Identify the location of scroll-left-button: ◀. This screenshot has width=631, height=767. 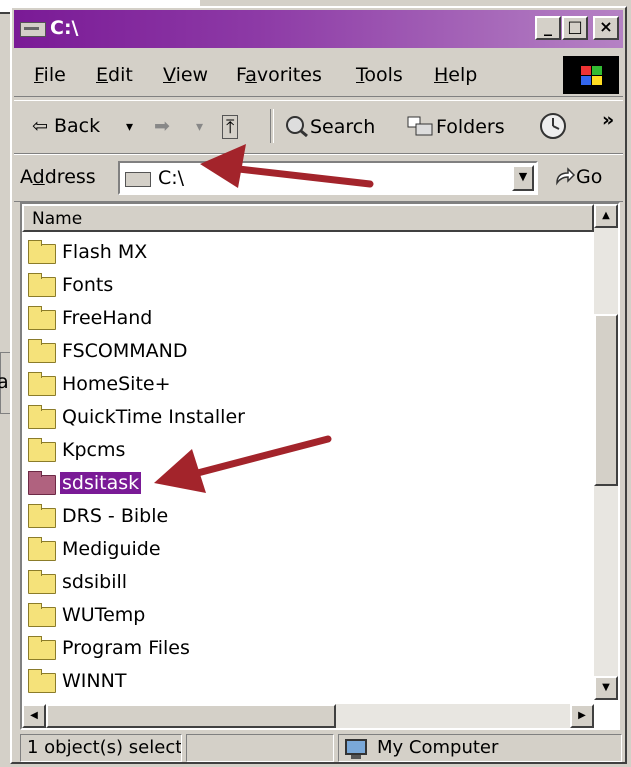
(34, 716).